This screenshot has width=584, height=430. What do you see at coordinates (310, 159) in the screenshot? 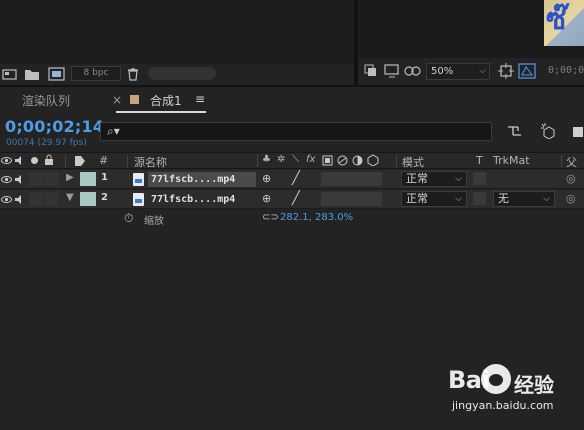
I see `effects-switch-icon: fx` at bounding box center [310, 159].